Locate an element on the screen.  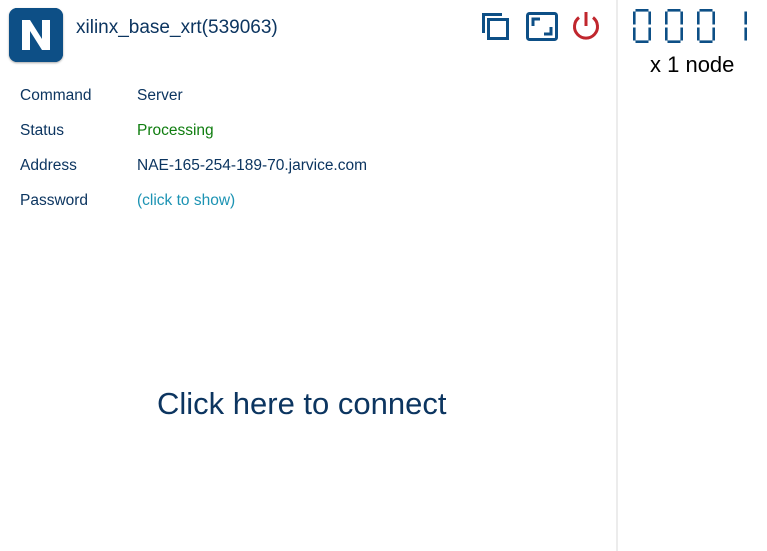
connect-link: Click here to connect is located at coordinates (301, 404).